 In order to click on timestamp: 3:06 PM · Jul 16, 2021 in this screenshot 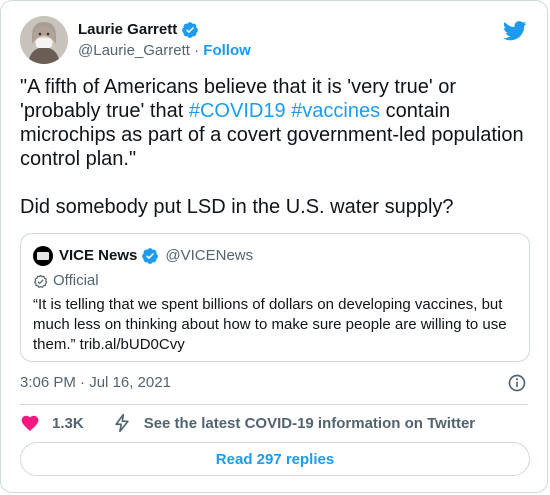, I will do `click(95, 383)`.